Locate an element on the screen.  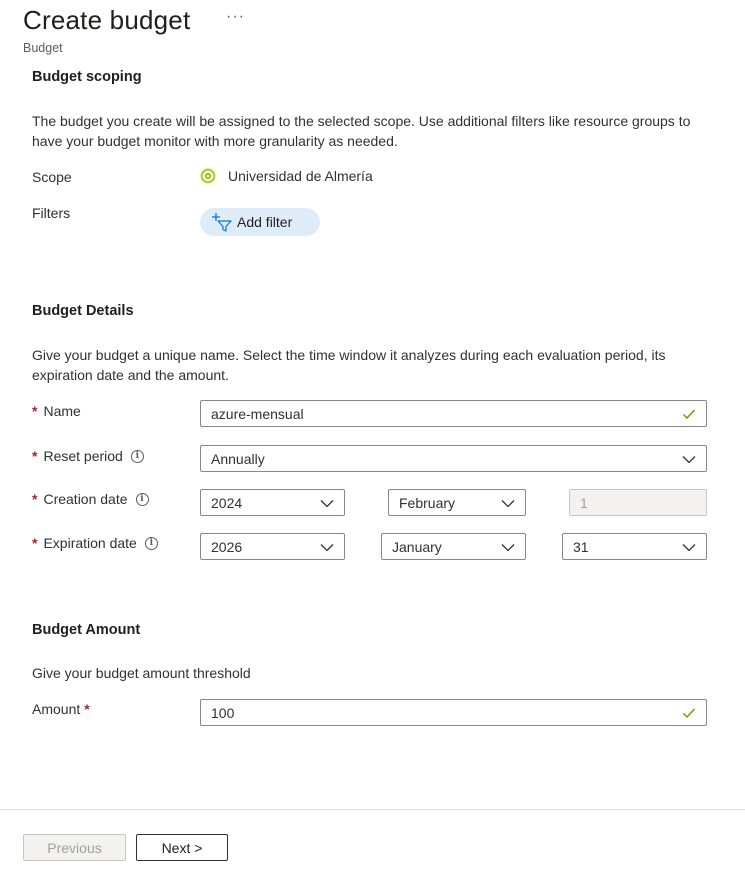
expiration-year-dropdown: 2026 is located at coordinates (272, 546).